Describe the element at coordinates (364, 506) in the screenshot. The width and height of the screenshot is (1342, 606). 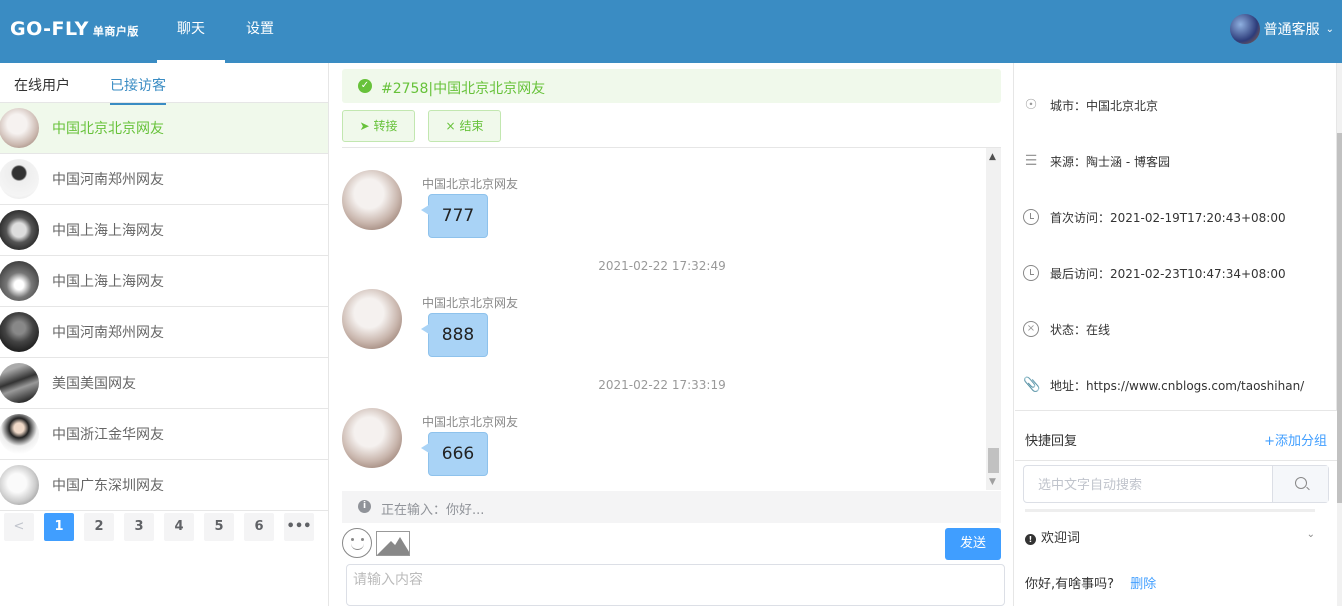
I see `info-icon: i` at that location.